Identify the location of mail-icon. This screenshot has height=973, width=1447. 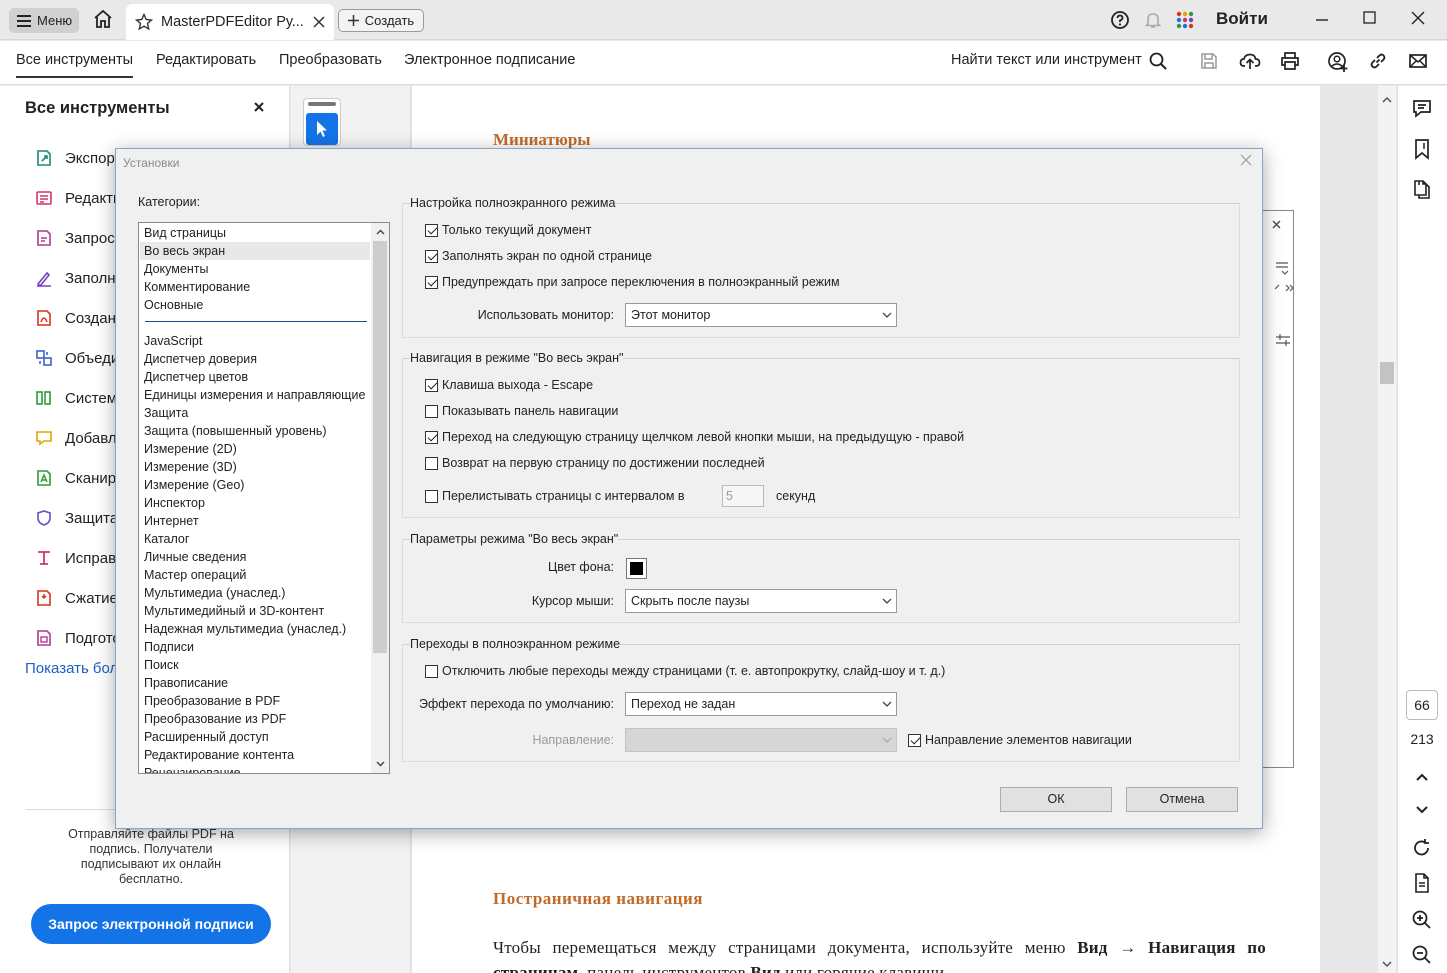
(1419, 62).